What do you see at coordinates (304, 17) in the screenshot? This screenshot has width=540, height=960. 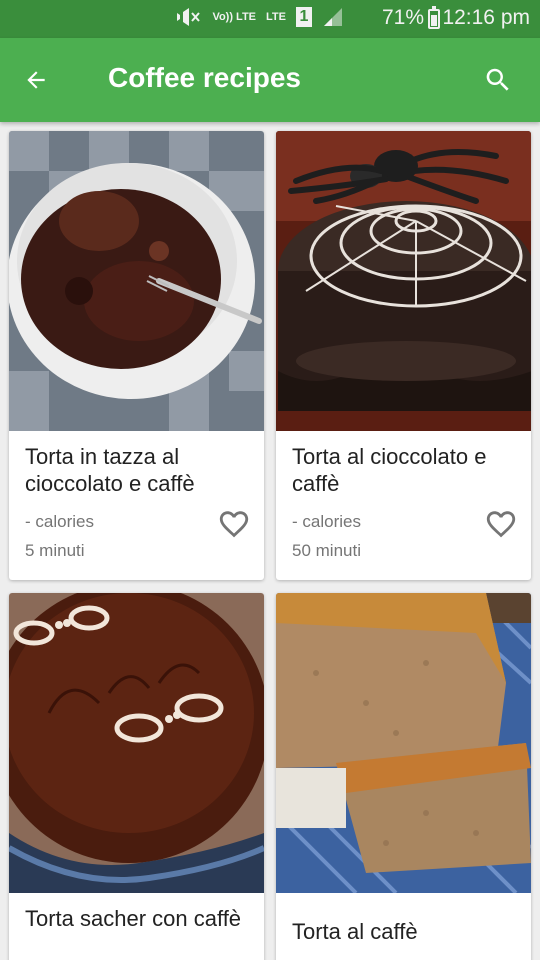 I see `sim-slot-badge: 1` at bounding box center [304, 17].